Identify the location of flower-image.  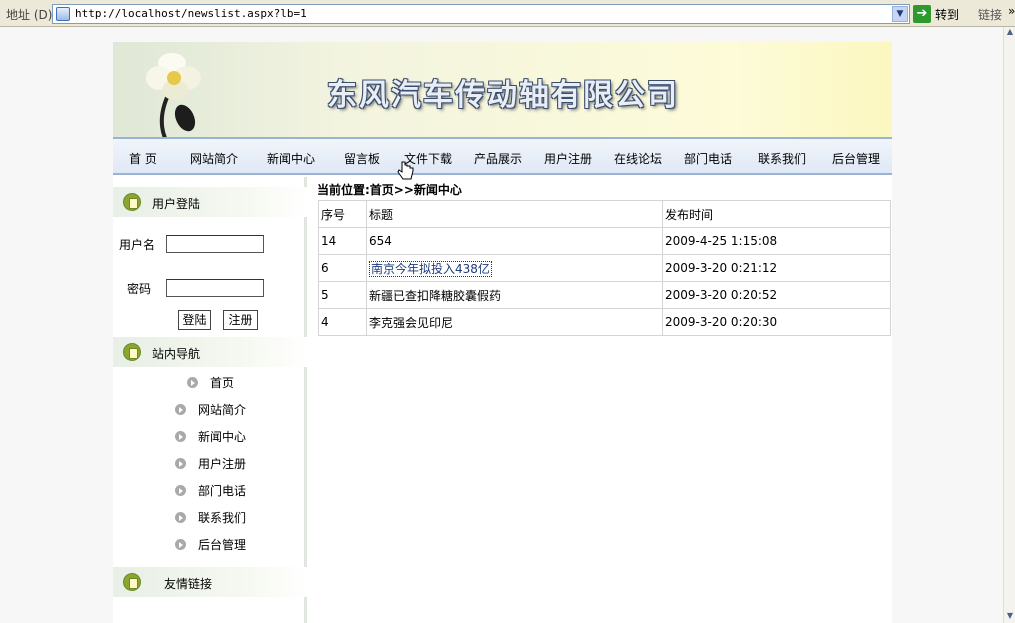
(173, 95).